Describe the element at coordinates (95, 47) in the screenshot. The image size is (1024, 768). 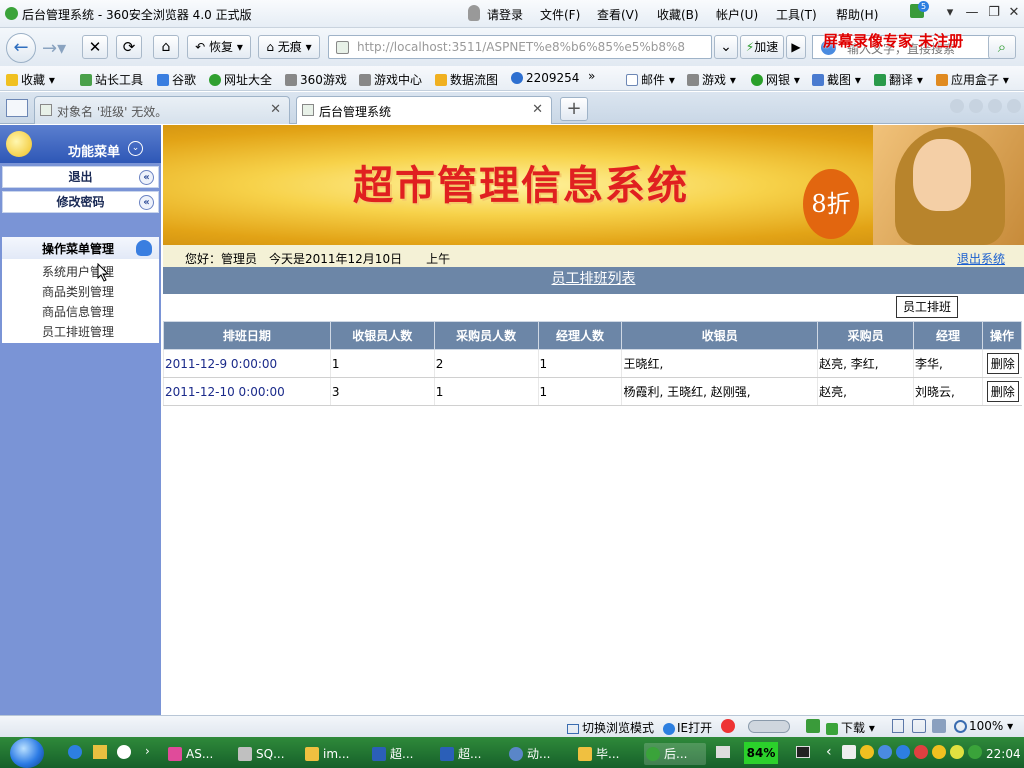
I see `stop-button: ✕` at that location.